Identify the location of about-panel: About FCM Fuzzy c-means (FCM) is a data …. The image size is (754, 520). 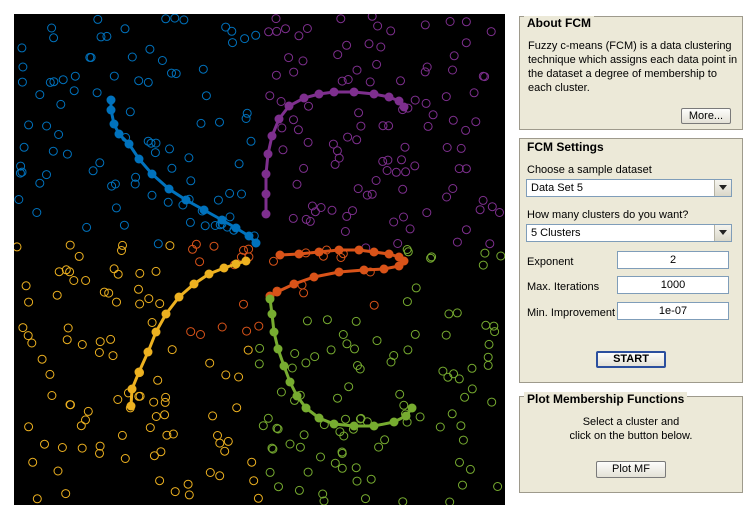
(631, 73).